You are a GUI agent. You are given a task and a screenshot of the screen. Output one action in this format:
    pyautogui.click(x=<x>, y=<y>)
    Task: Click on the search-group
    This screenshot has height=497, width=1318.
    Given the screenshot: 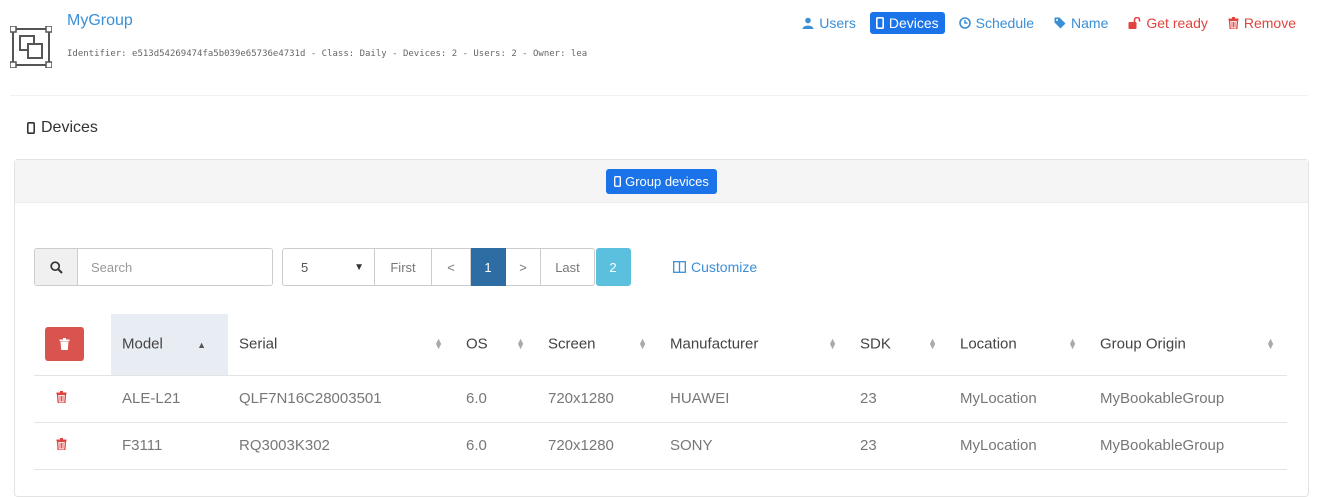 What is the action you would take?
    pyautogui.click(x=153, y=267)
    